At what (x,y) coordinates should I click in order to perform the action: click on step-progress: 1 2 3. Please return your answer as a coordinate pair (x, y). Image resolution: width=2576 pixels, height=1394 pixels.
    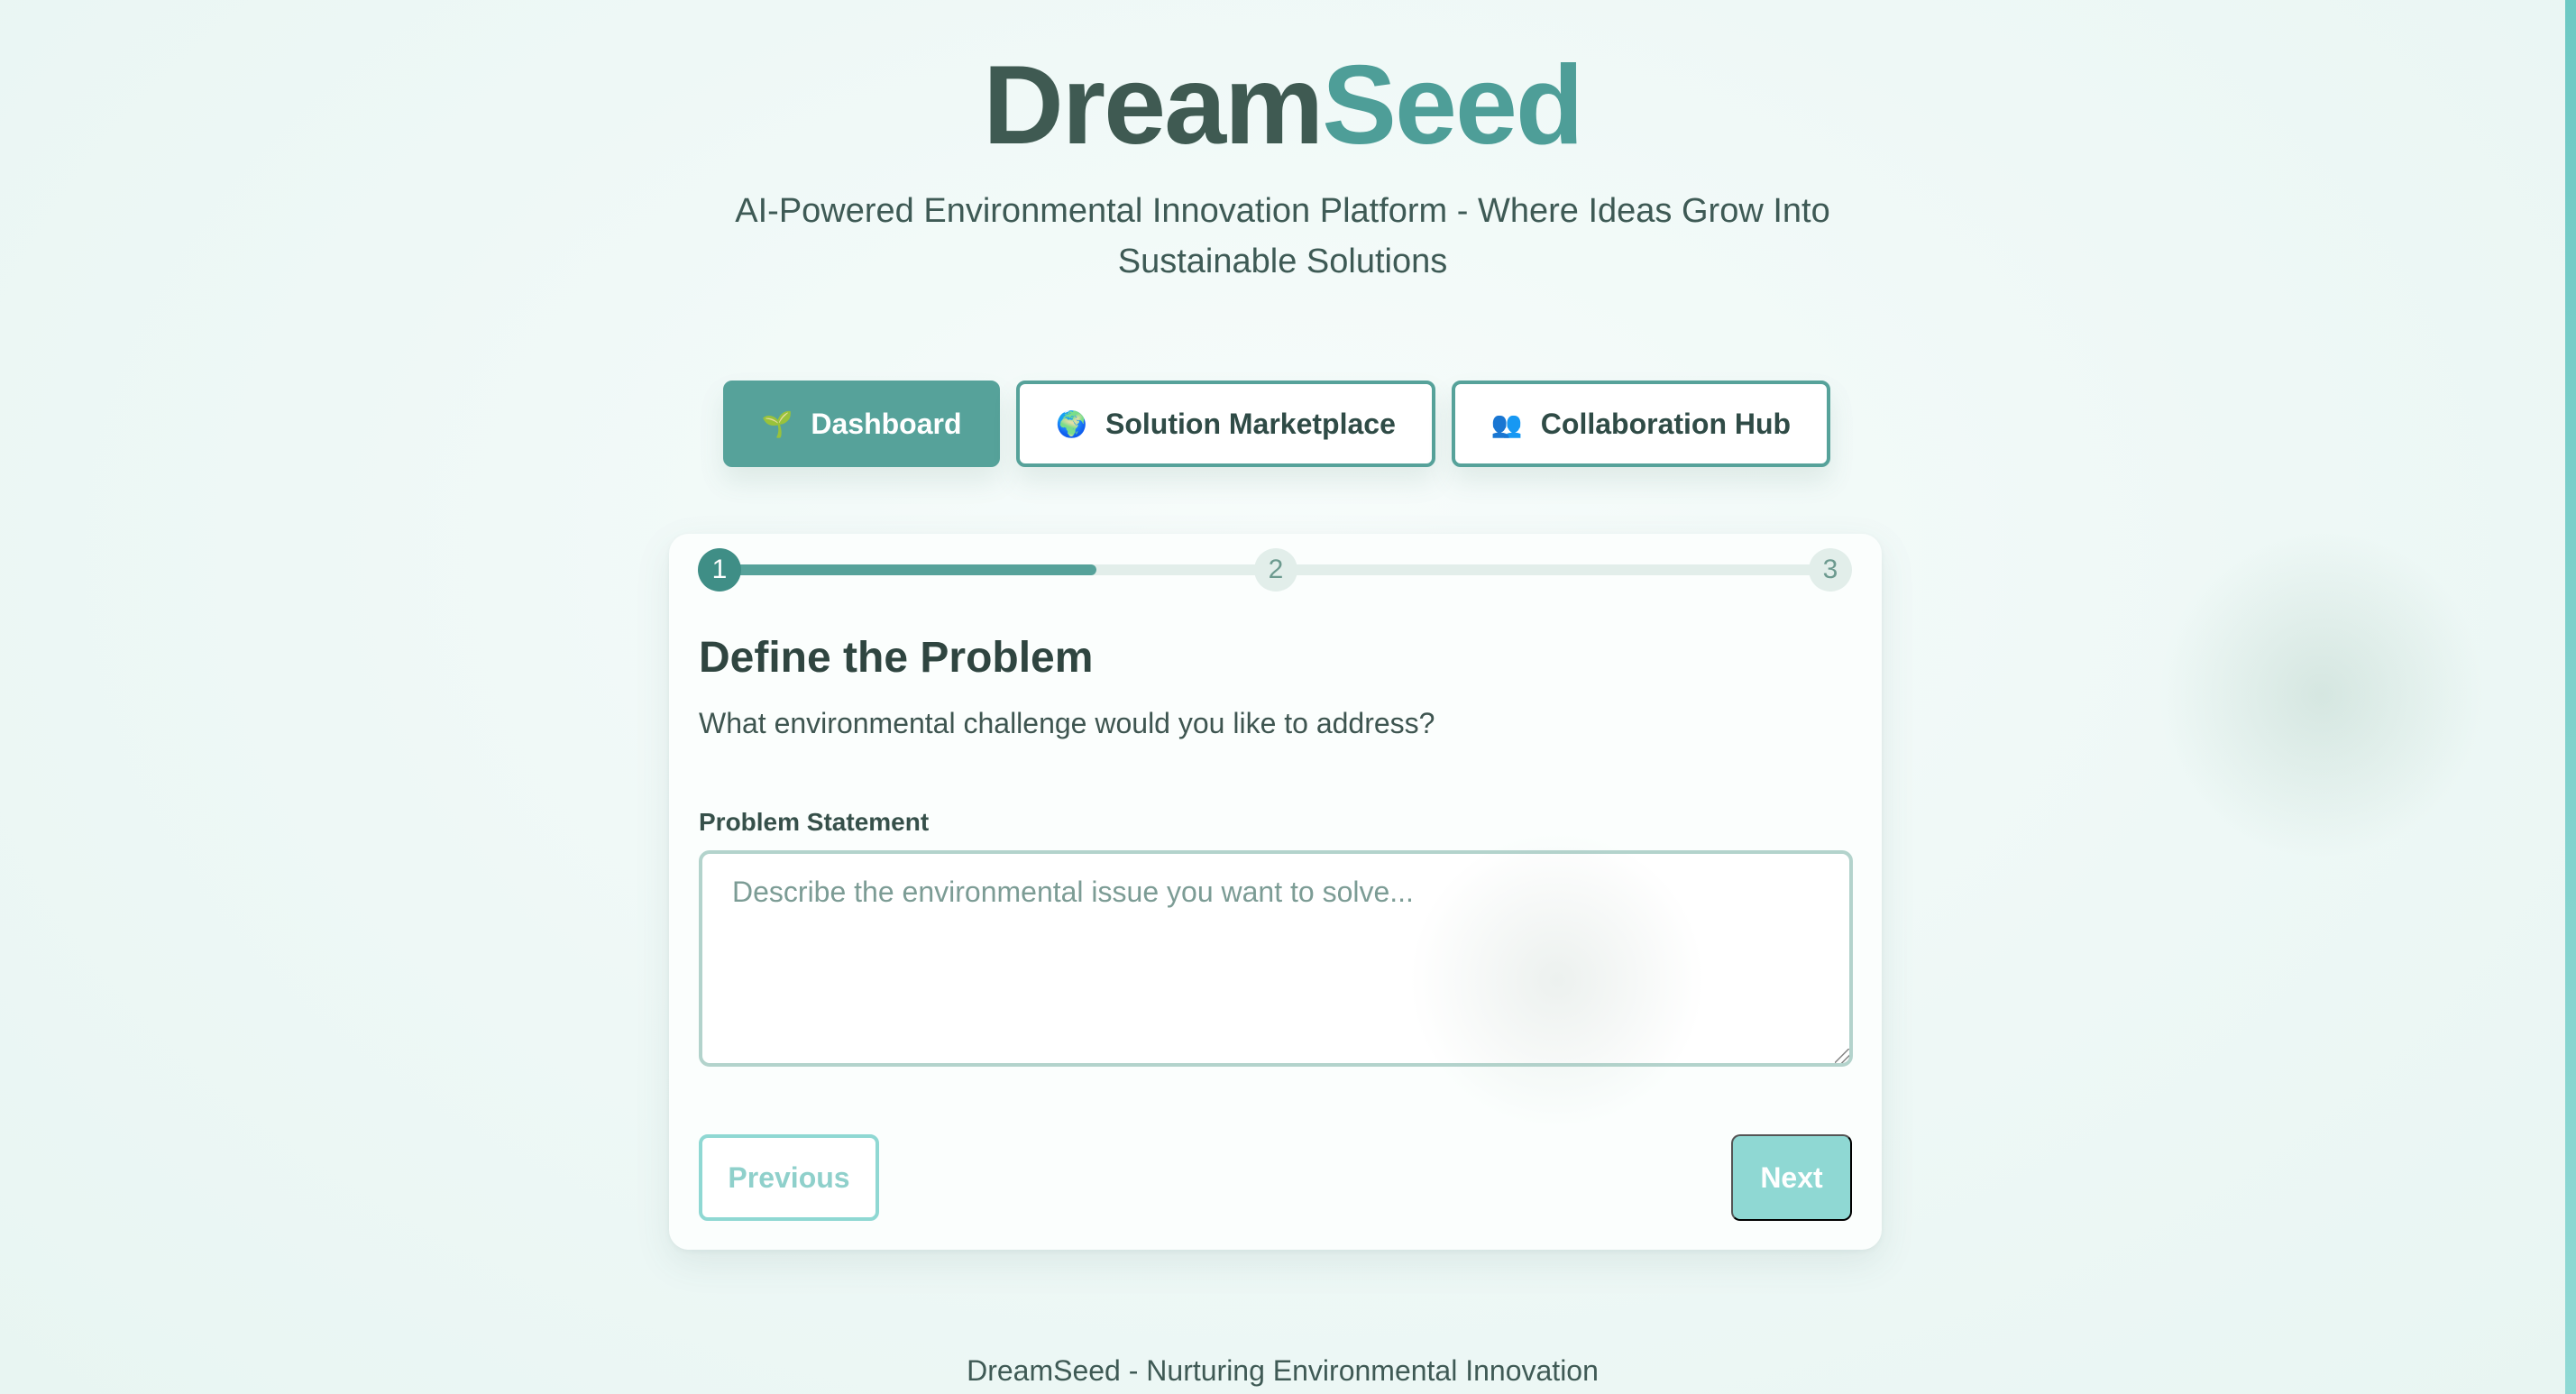
    Looking at the image, I should click on (1275, 569).